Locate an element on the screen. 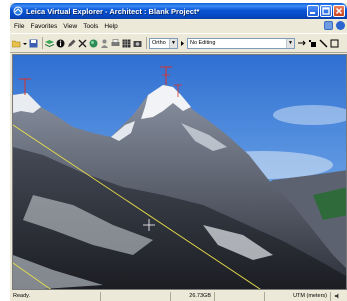 The width and height of the screenshot is (347, 301). snap-icon is located at coordinates (301, 43).